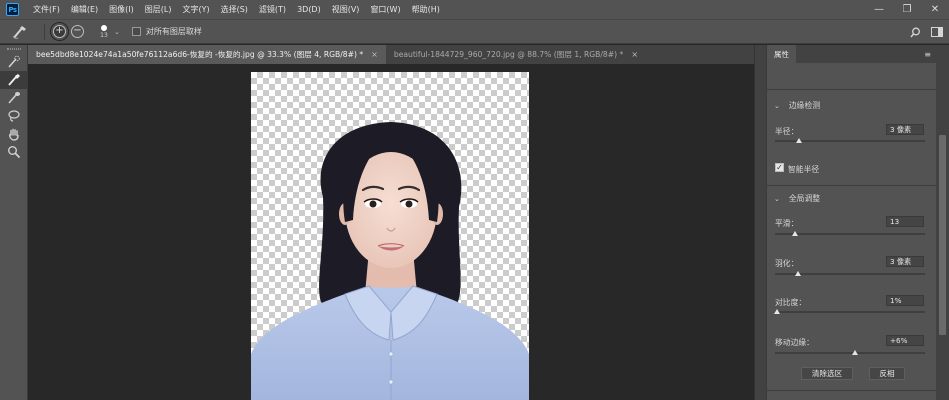 This screenshot has height=400, width=949. Describe the element at coordinates (385, 9) in the screenshot. I see `menu-window: 窗口(W)` at that location.